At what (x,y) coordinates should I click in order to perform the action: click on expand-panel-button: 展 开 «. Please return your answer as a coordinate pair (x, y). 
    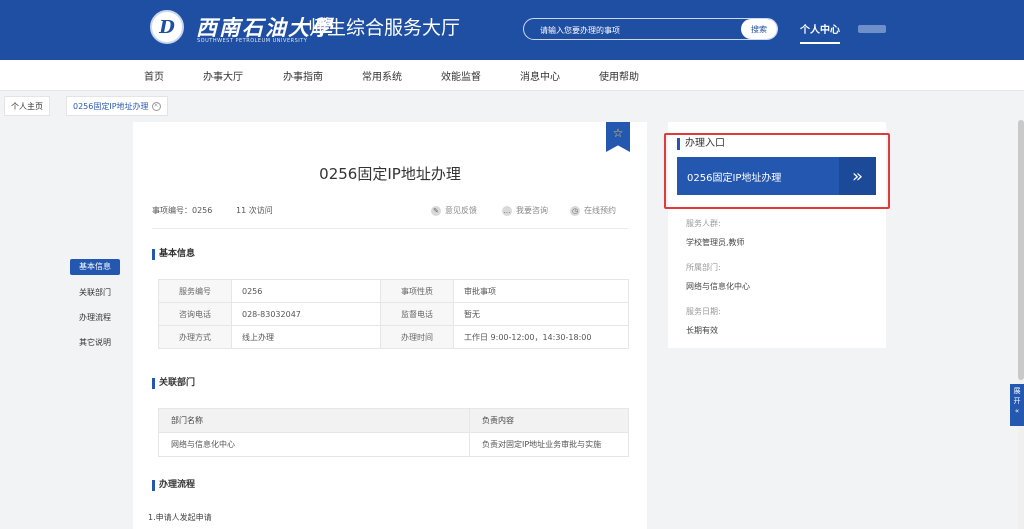
    Looking at the image, I should click on (1017, 405).